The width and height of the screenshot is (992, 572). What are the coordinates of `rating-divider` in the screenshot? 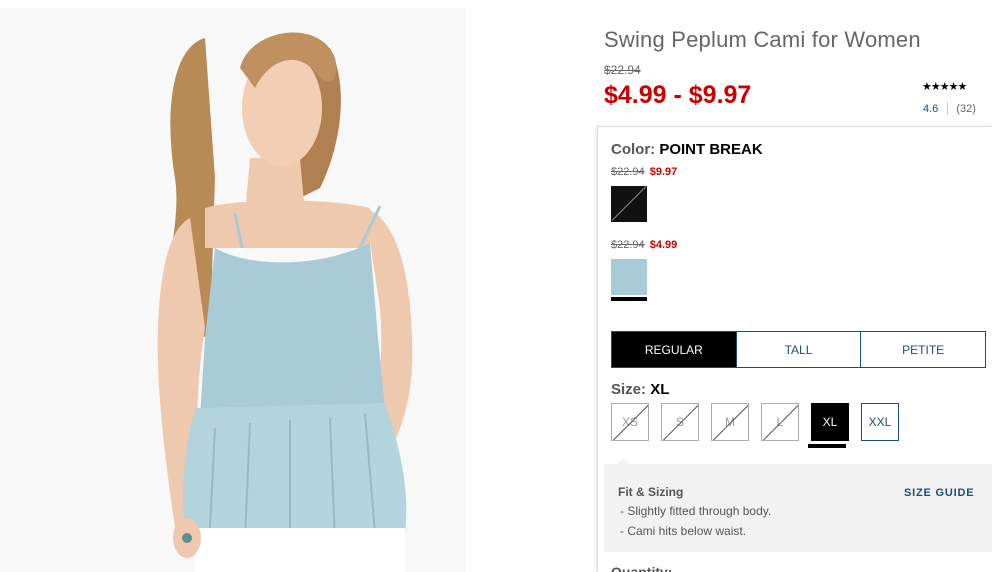 It's located at (948, 108).